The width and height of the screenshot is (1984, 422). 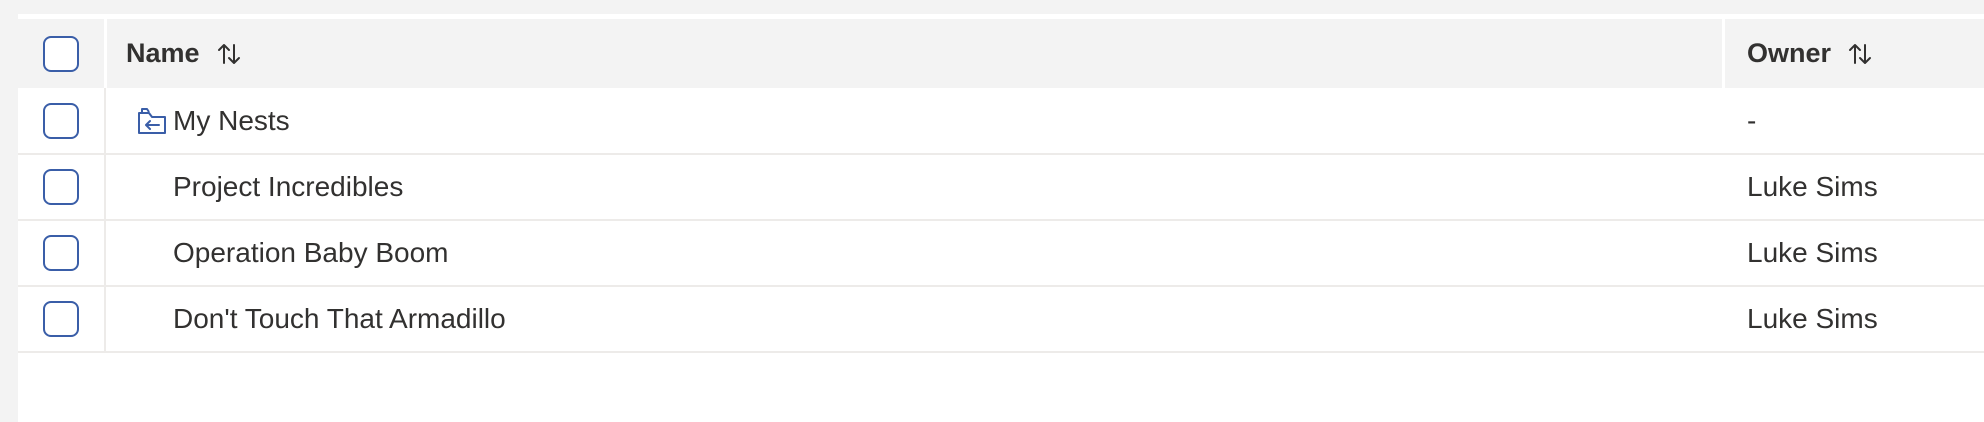 What do you see at coordinates (1789, 53) in the screenshot?
I see `column-header-owner-label: Owner` at bounding box center [1789, 53].